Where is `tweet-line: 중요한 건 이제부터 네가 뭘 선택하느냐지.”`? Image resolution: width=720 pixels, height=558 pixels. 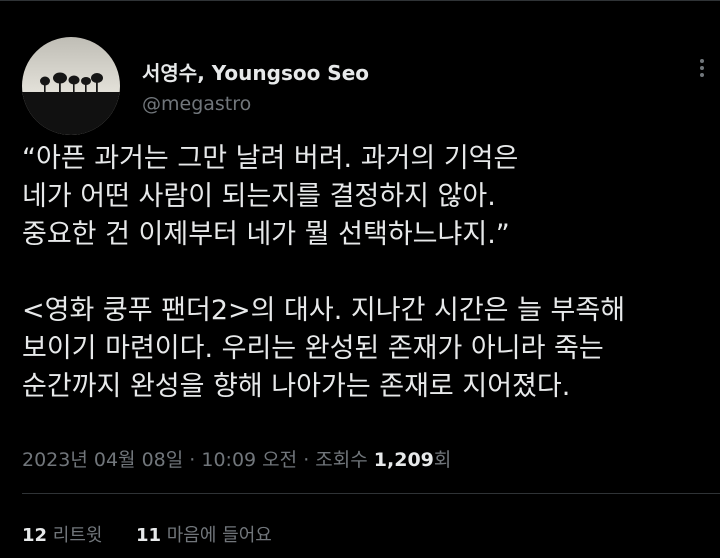 tweet-line: 중요한 건 이제부터 네가 뭘 선택하느냐지.” is located at coordinates (266, 234).